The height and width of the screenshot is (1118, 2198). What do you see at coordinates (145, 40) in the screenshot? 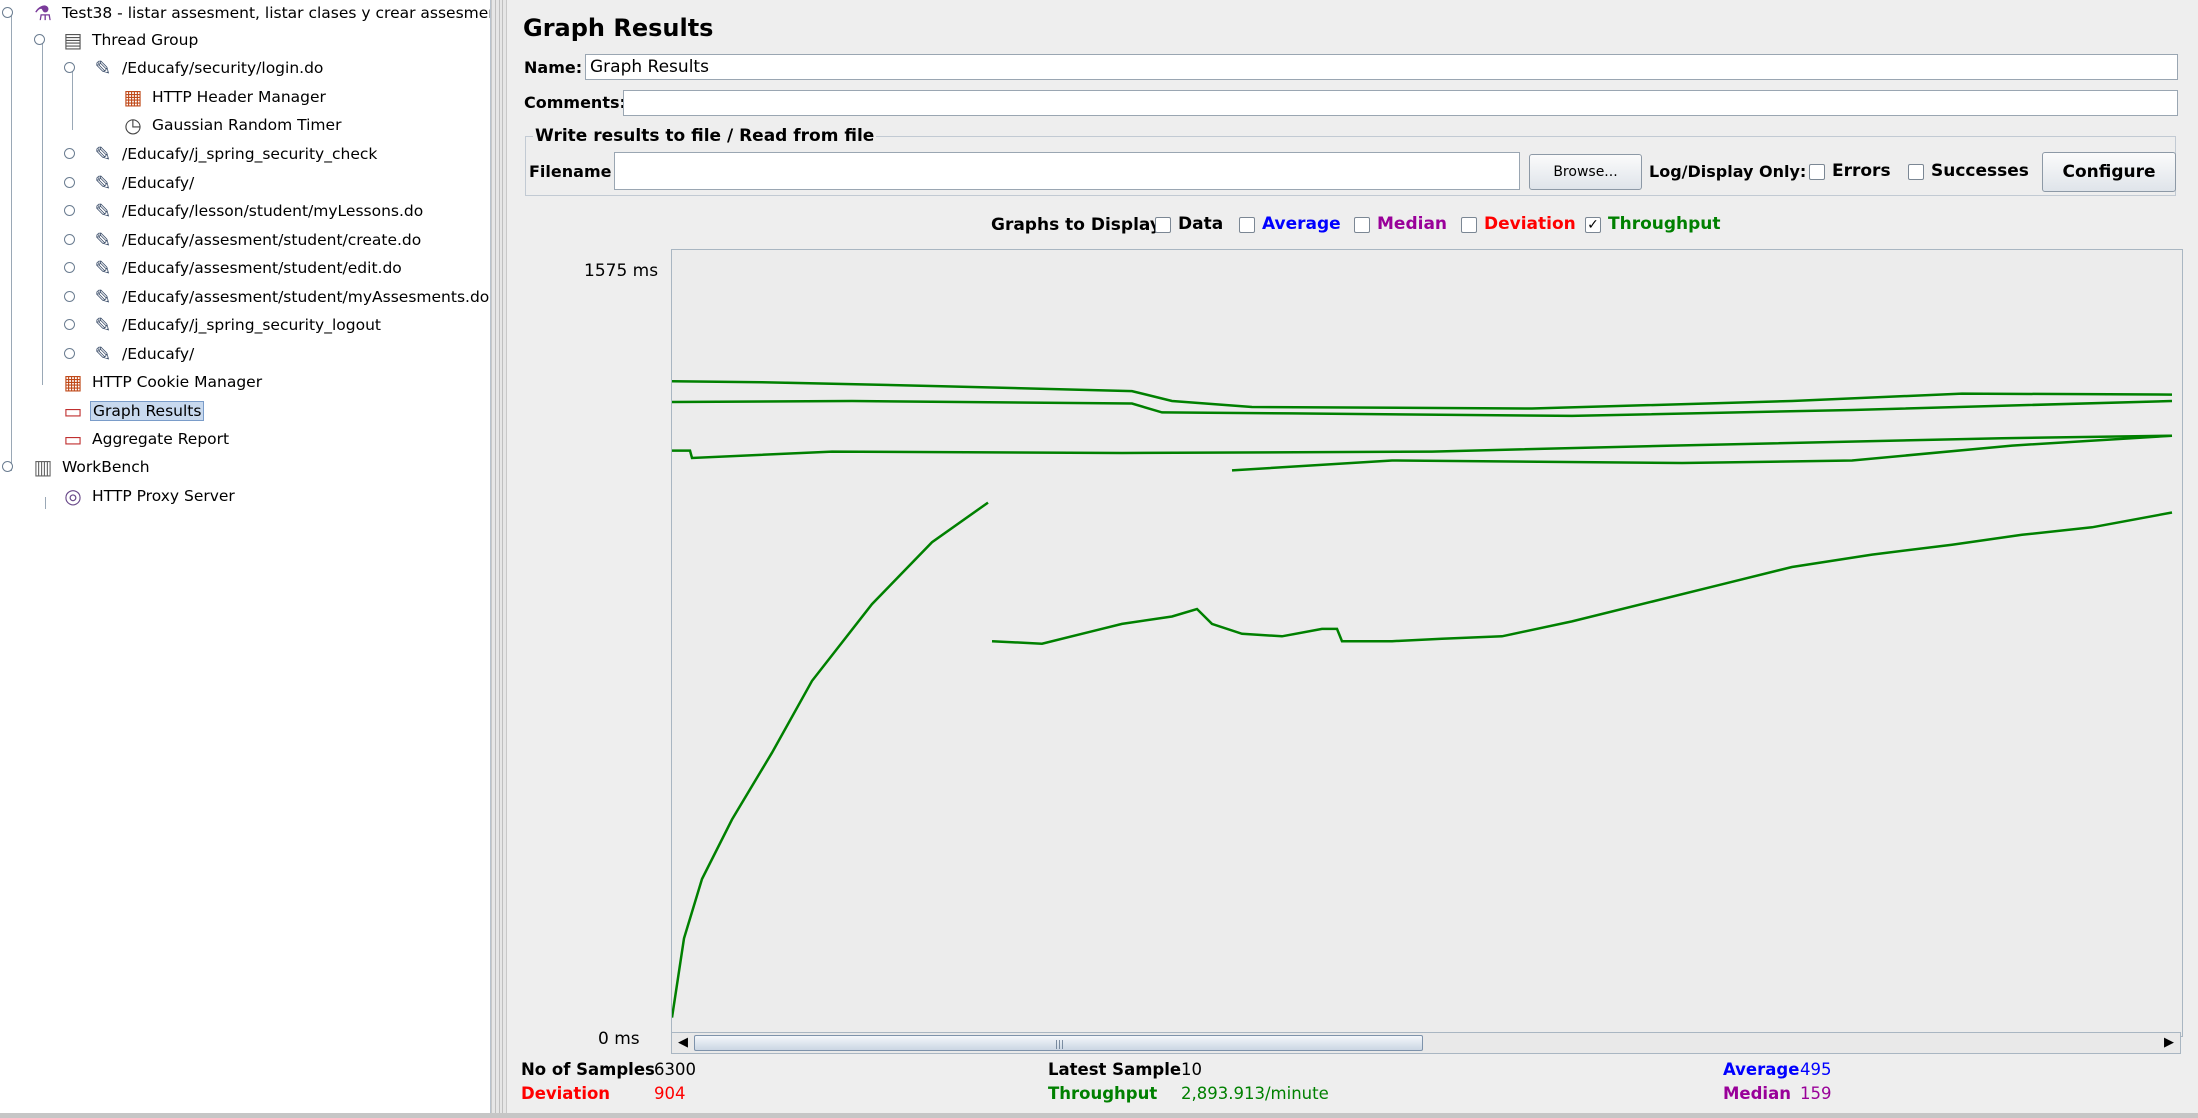
I see `tree-item-label: Thread Group` at bounding box center [145, 40].